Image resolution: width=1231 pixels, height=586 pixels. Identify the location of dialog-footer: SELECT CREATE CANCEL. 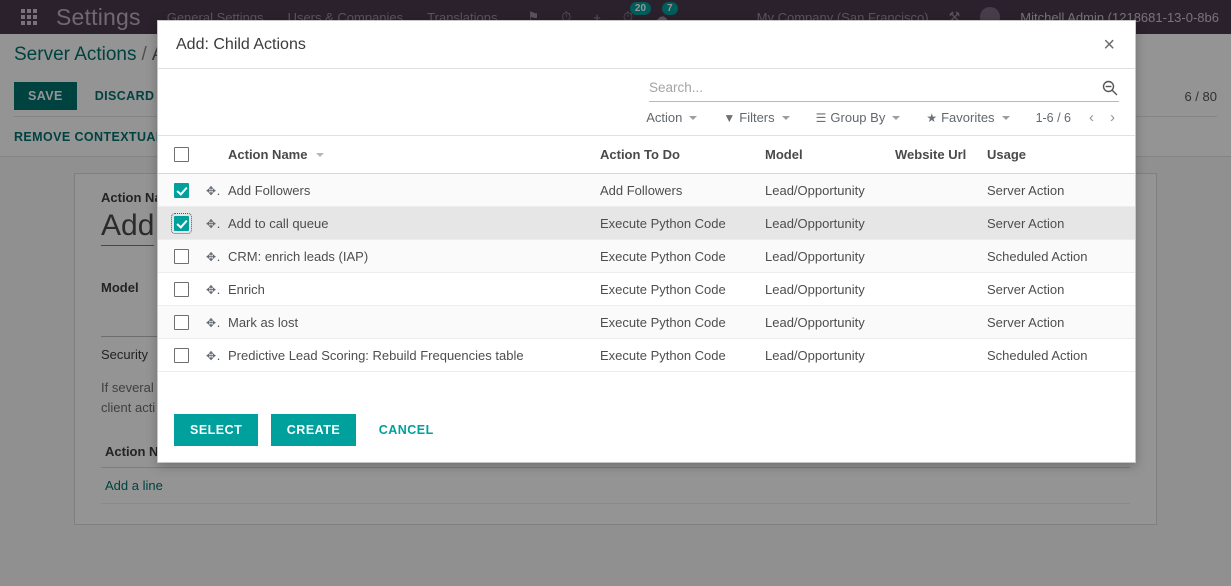
(646, 431).